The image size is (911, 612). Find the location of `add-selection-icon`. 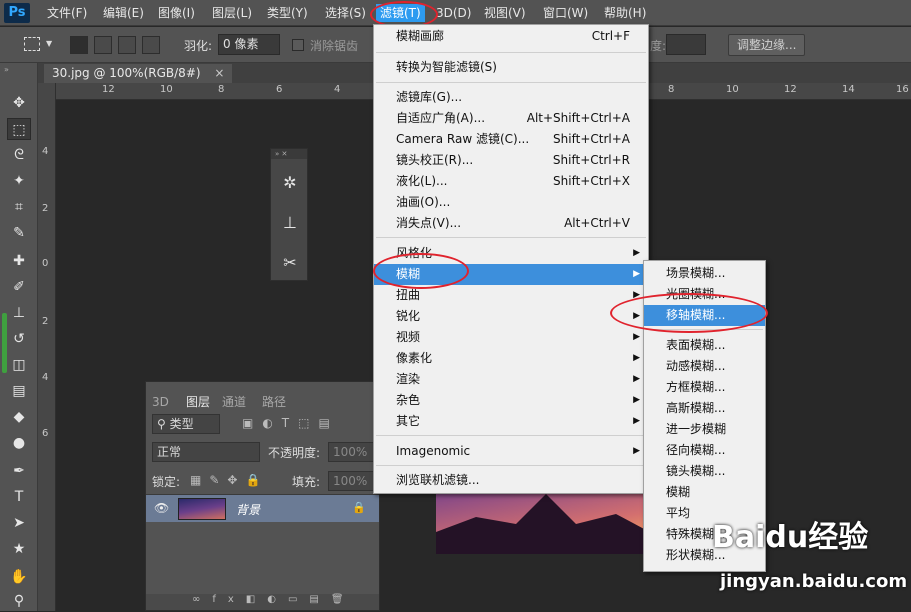

add-selection-icon is located at coordinates (103, 45).